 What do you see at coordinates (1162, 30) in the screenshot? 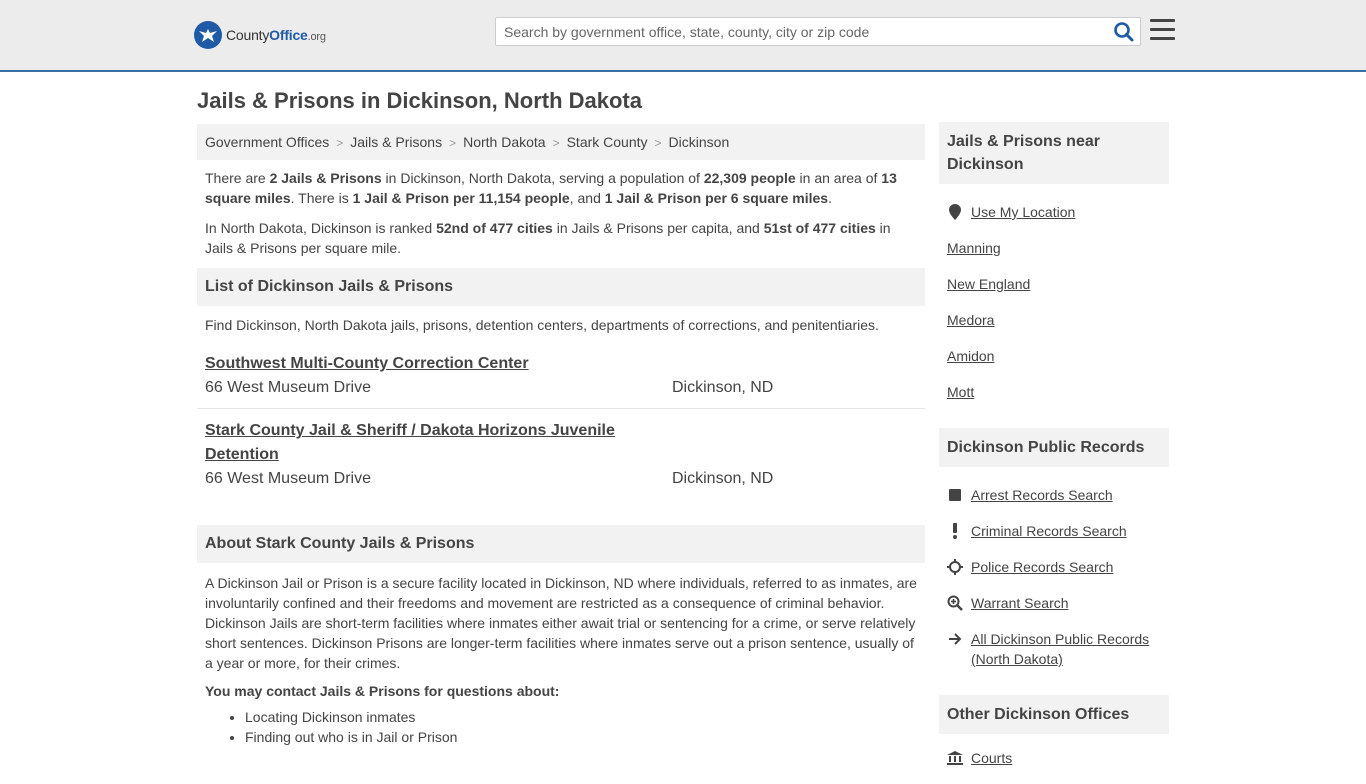
I see `hamburger-menu-icon` at bounding box center [1162, 30].